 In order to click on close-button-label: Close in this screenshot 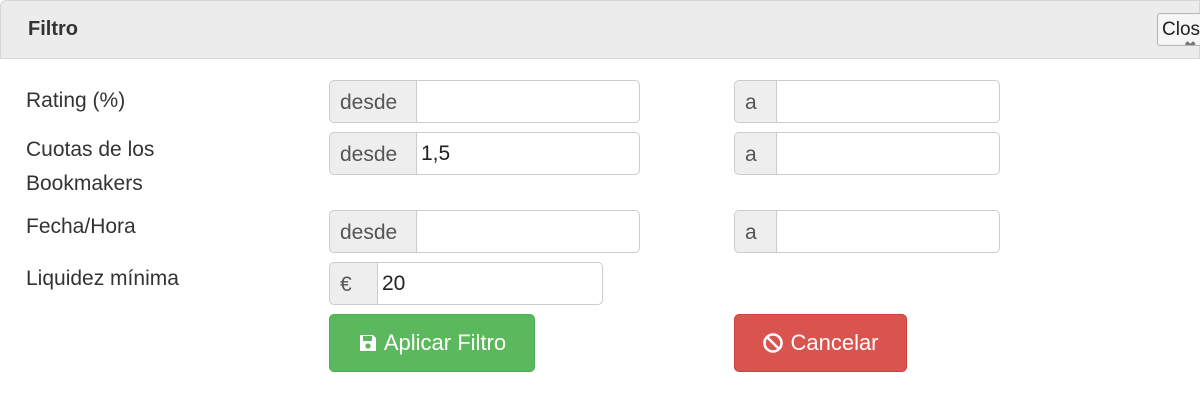, I will do `click(1181, 29)`.